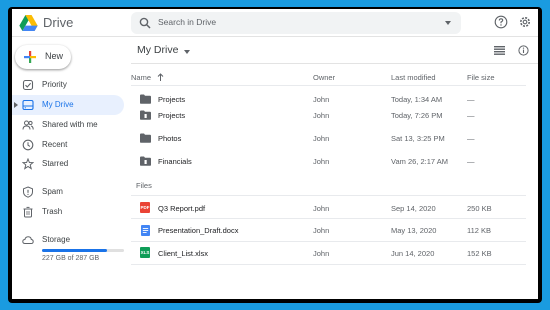 This screenshot has height=310, width=550. What do you see at coordinates (183, 253) in the screenshot?
I see `file-name: Client_List.xlsx` at bounding box center [183, 253].